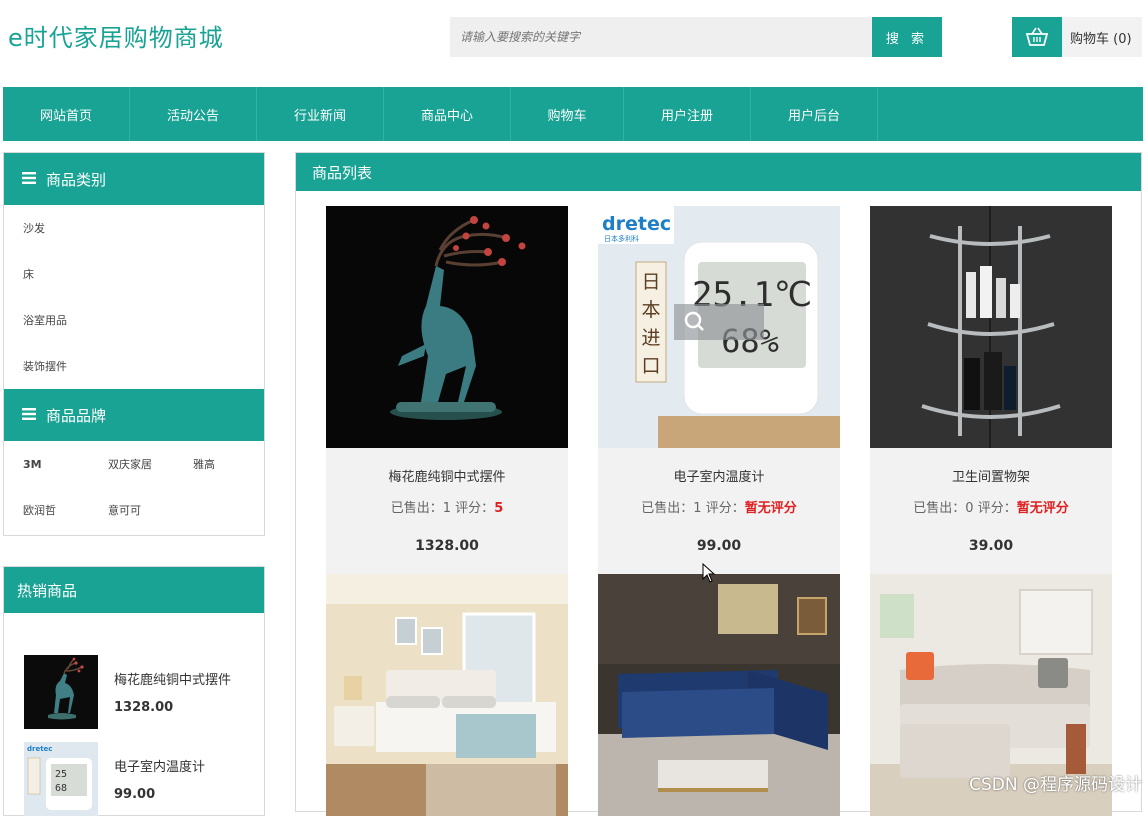  Describe the element at coordinates (636, 224) in the screenshot. I see `brand-logo-text: dretec` at that location.